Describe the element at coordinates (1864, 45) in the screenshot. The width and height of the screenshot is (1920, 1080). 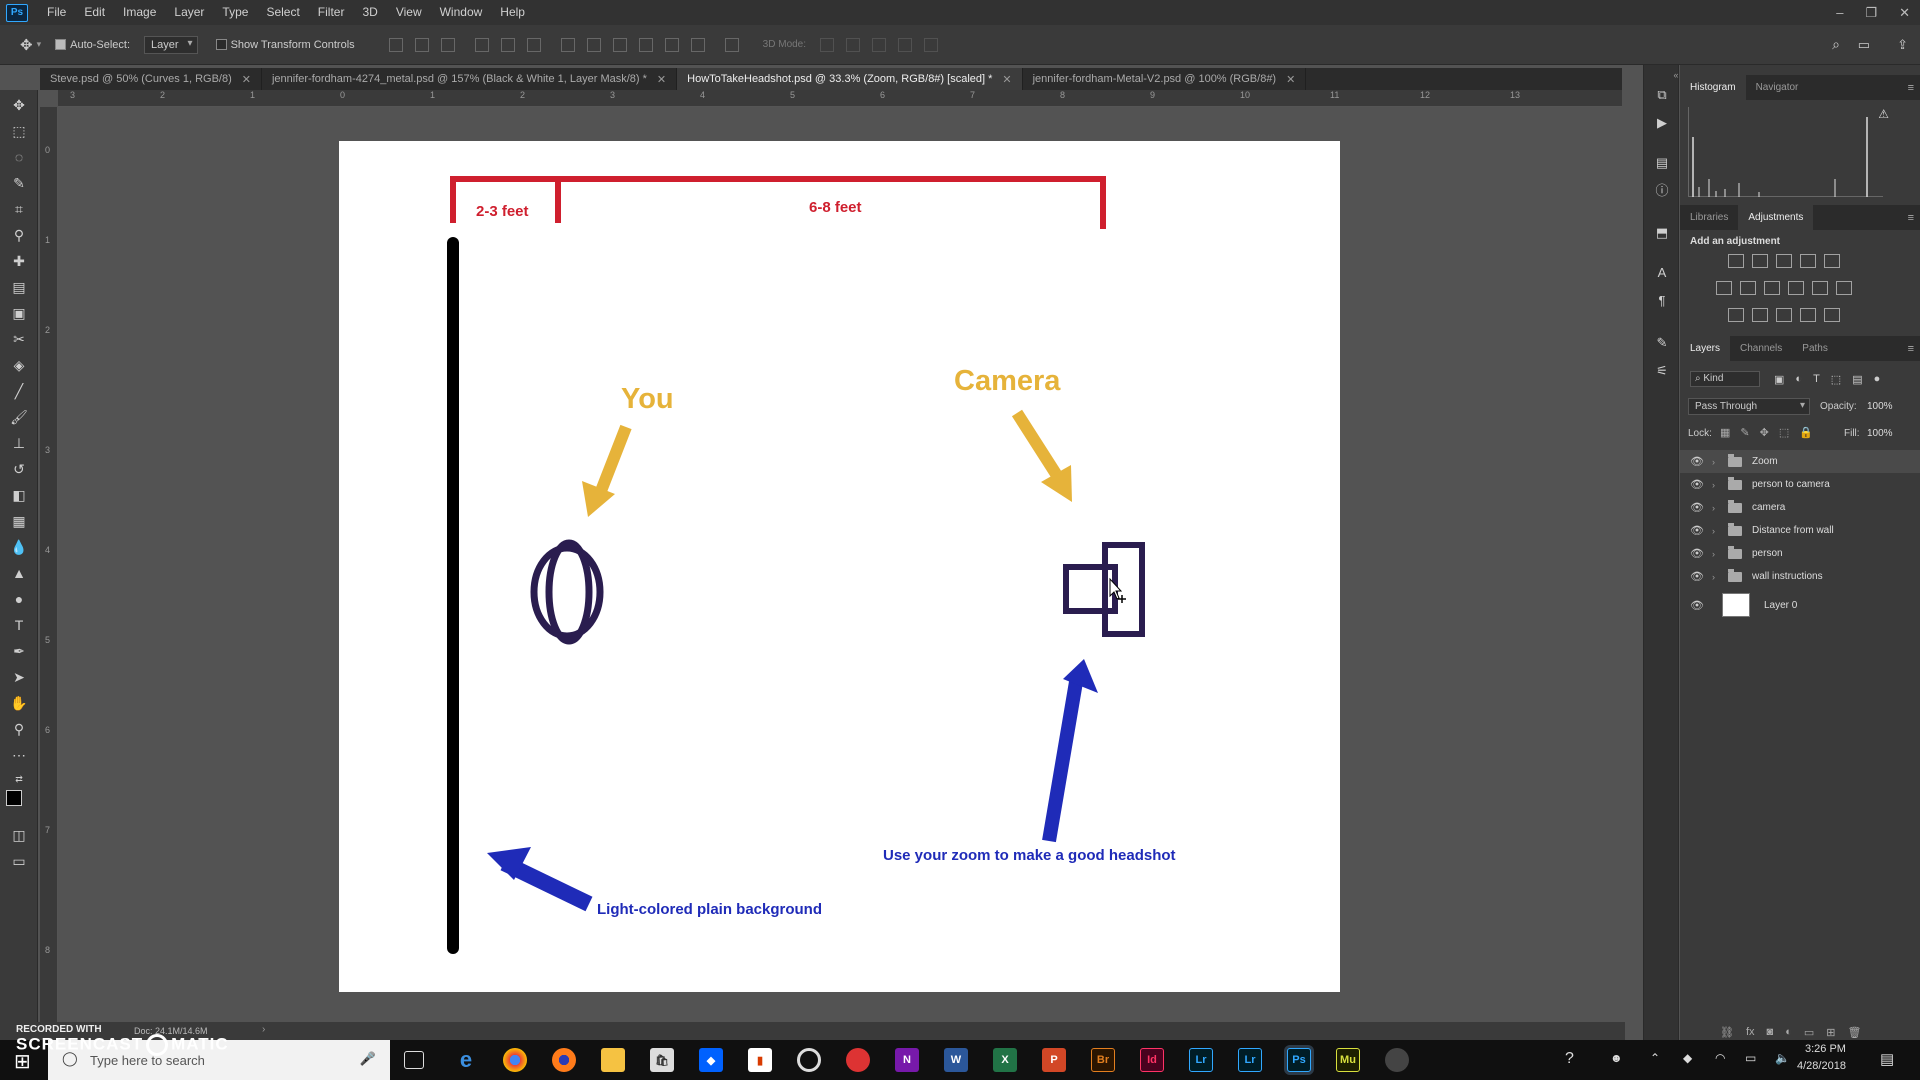
I see `workspace-icon: ▭` at that location.